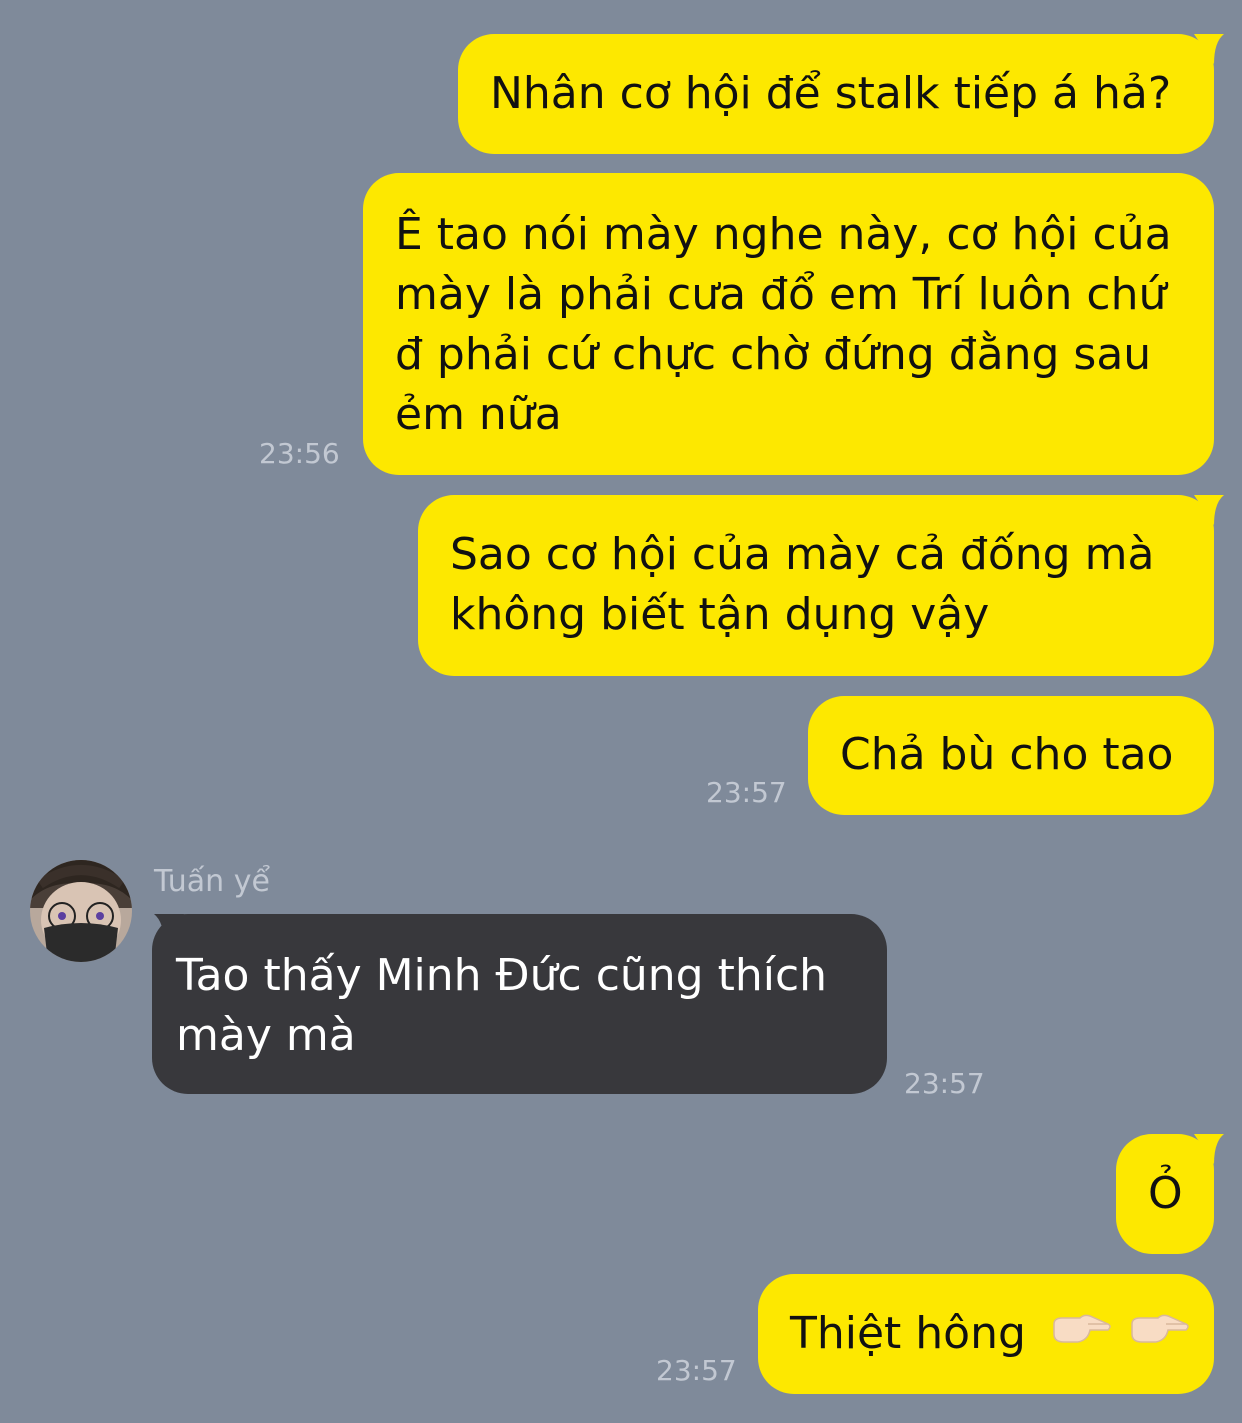 The image size is (1242, 1423). Describe the element at coordinates (502, 975) in the screenshot. I see `message-text-line: Tao thấy Minh Đức cũng thích` at that location.